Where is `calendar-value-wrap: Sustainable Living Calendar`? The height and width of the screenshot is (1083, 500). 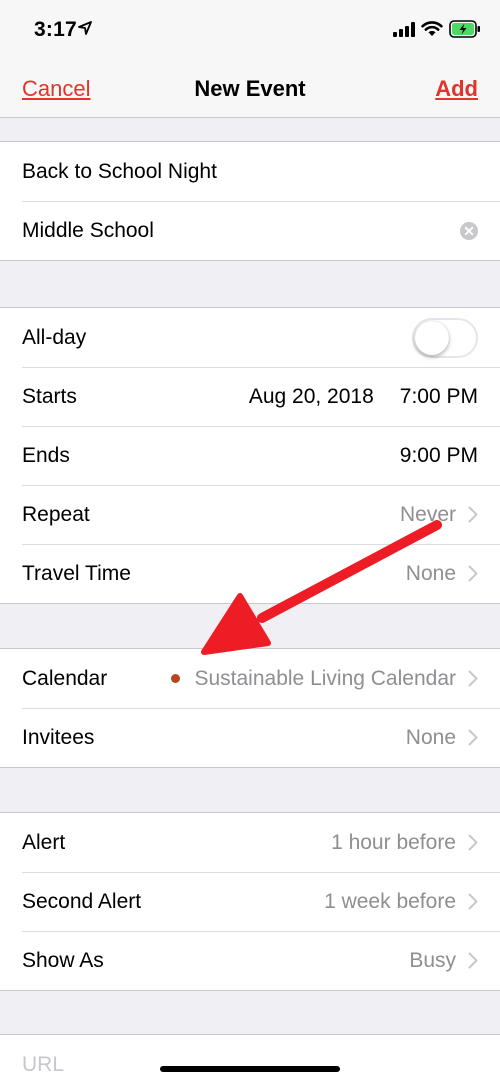
calendar-value-wrap: Sustainable Living Calendar is located at coordinates (324, 679).